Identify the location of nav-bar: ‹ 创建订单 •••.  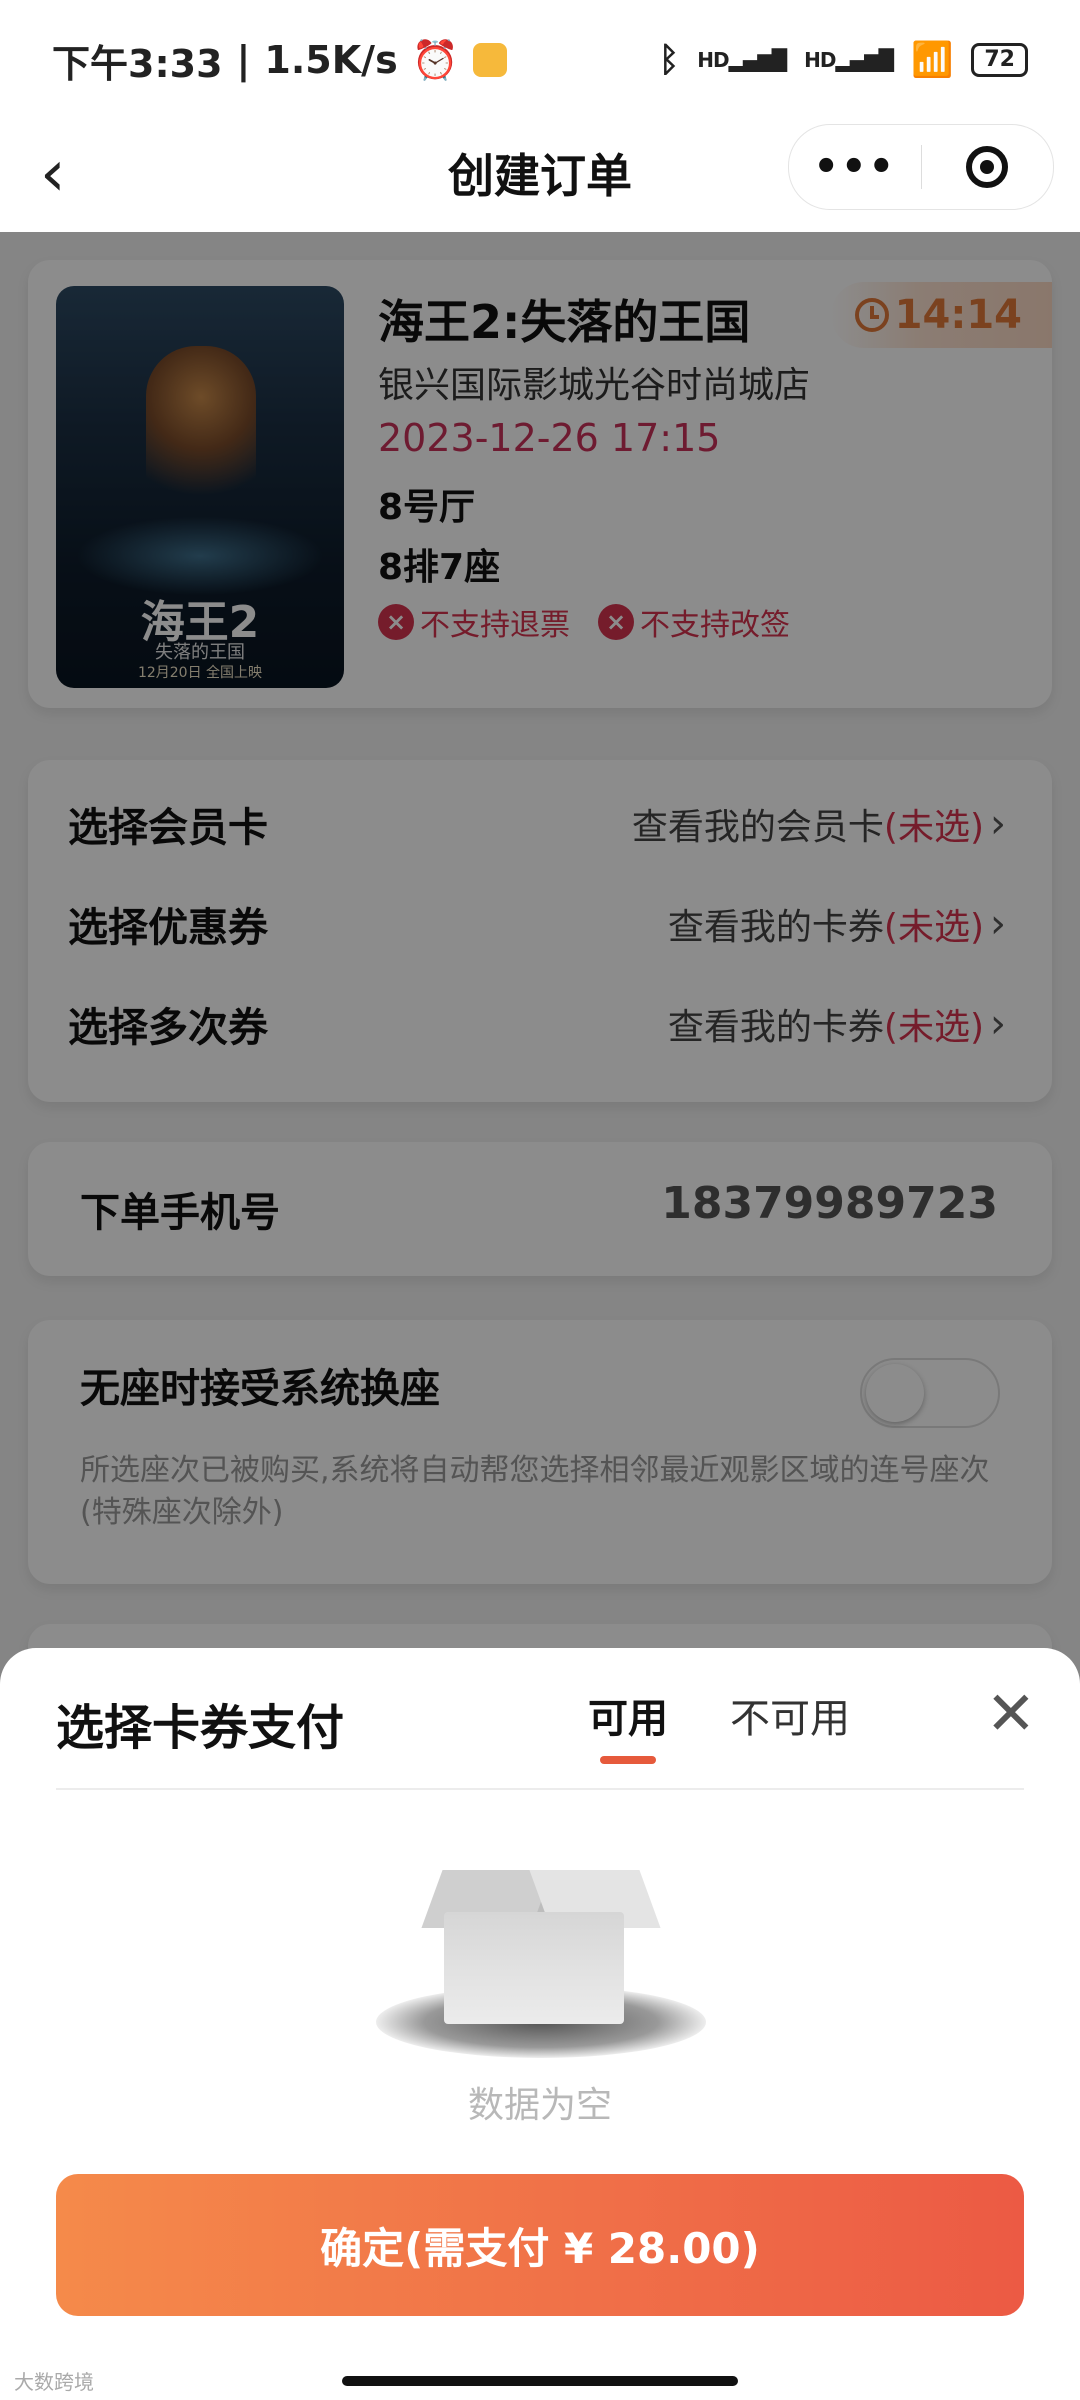
(540, 176).